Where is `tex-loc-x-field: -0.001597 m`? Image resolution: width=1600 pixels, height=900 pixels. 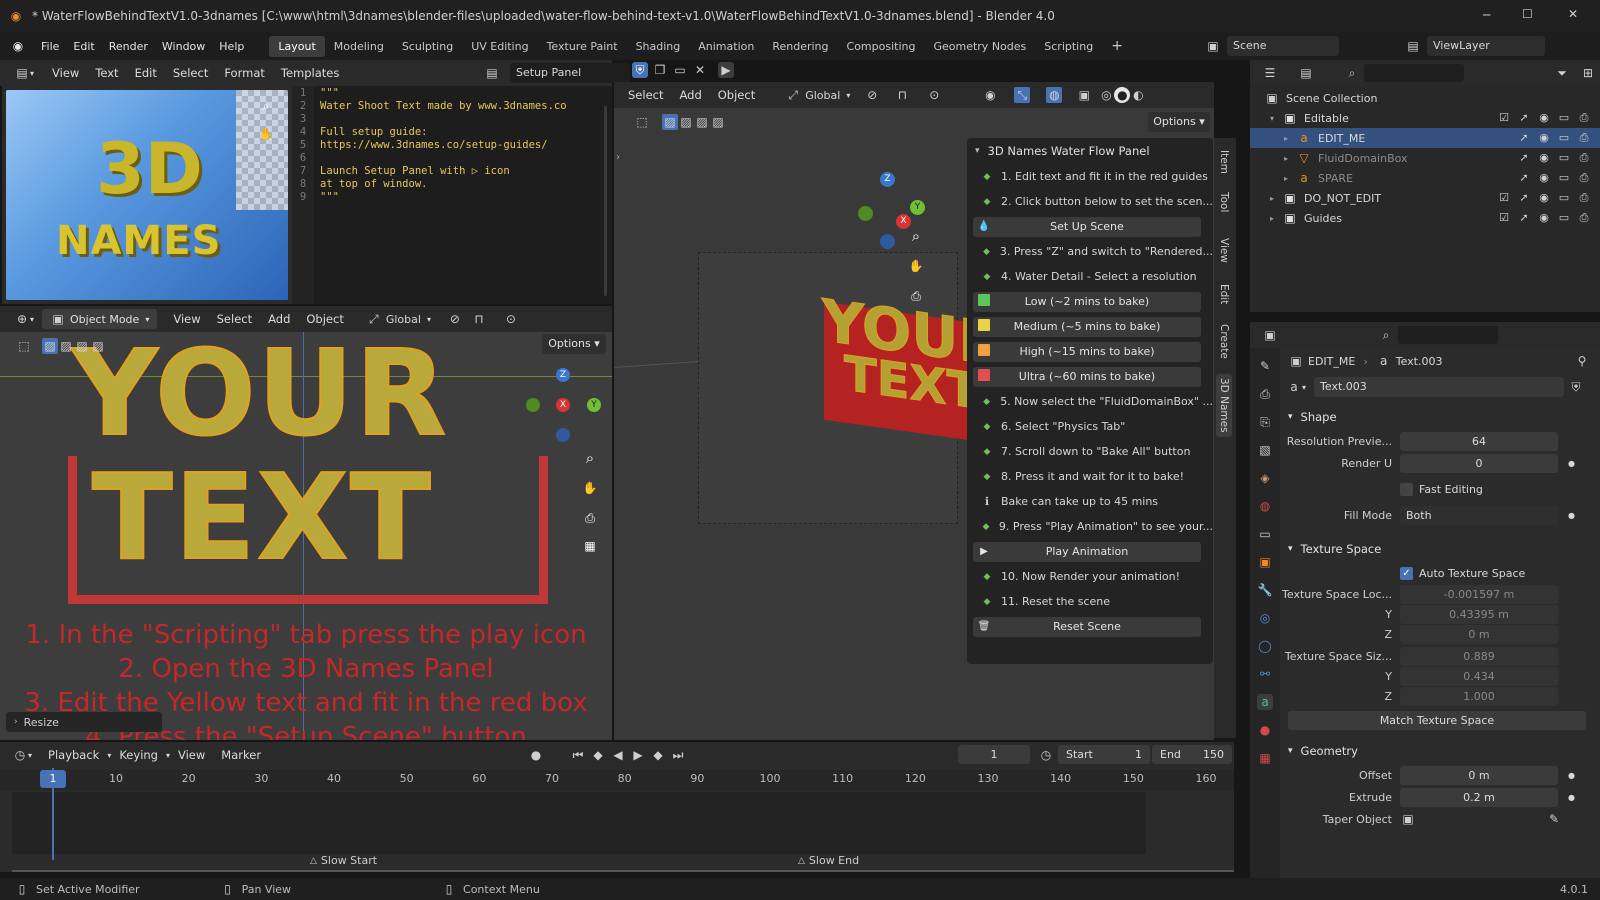
tex-loc-x-field: -0.001597 m is located at coordinates (1479, 594).